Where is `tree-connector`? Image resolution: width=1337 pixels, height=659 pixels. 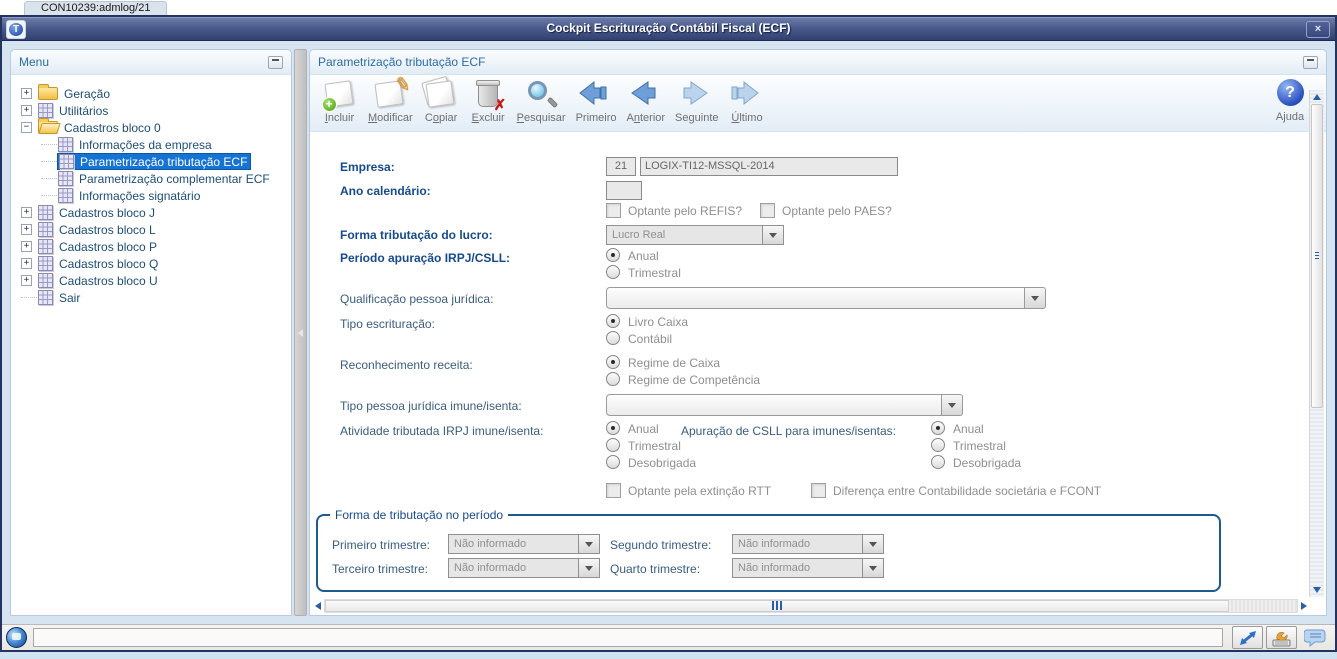 tree-connector is located at coordinates (49, 161).